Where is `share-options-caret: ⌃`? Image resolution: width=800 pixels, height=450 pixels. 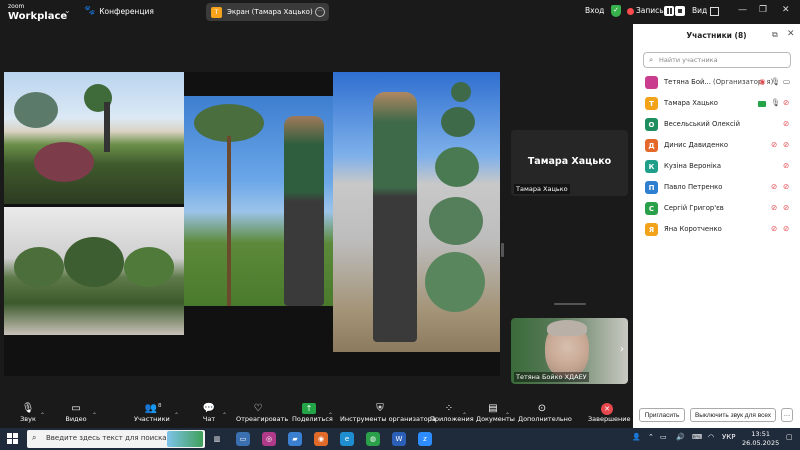
share-options-caret: ⌃ is located at coordinates (330, 411).